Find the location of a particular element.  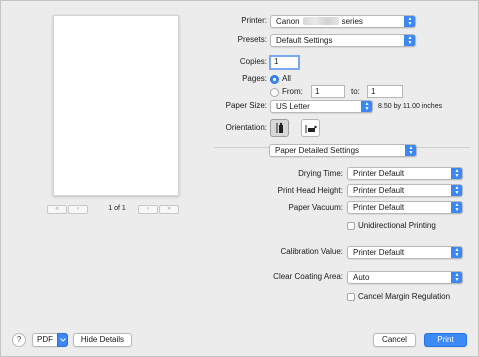

printer-name-prefix: Canon is located at coordinates (288, 21).